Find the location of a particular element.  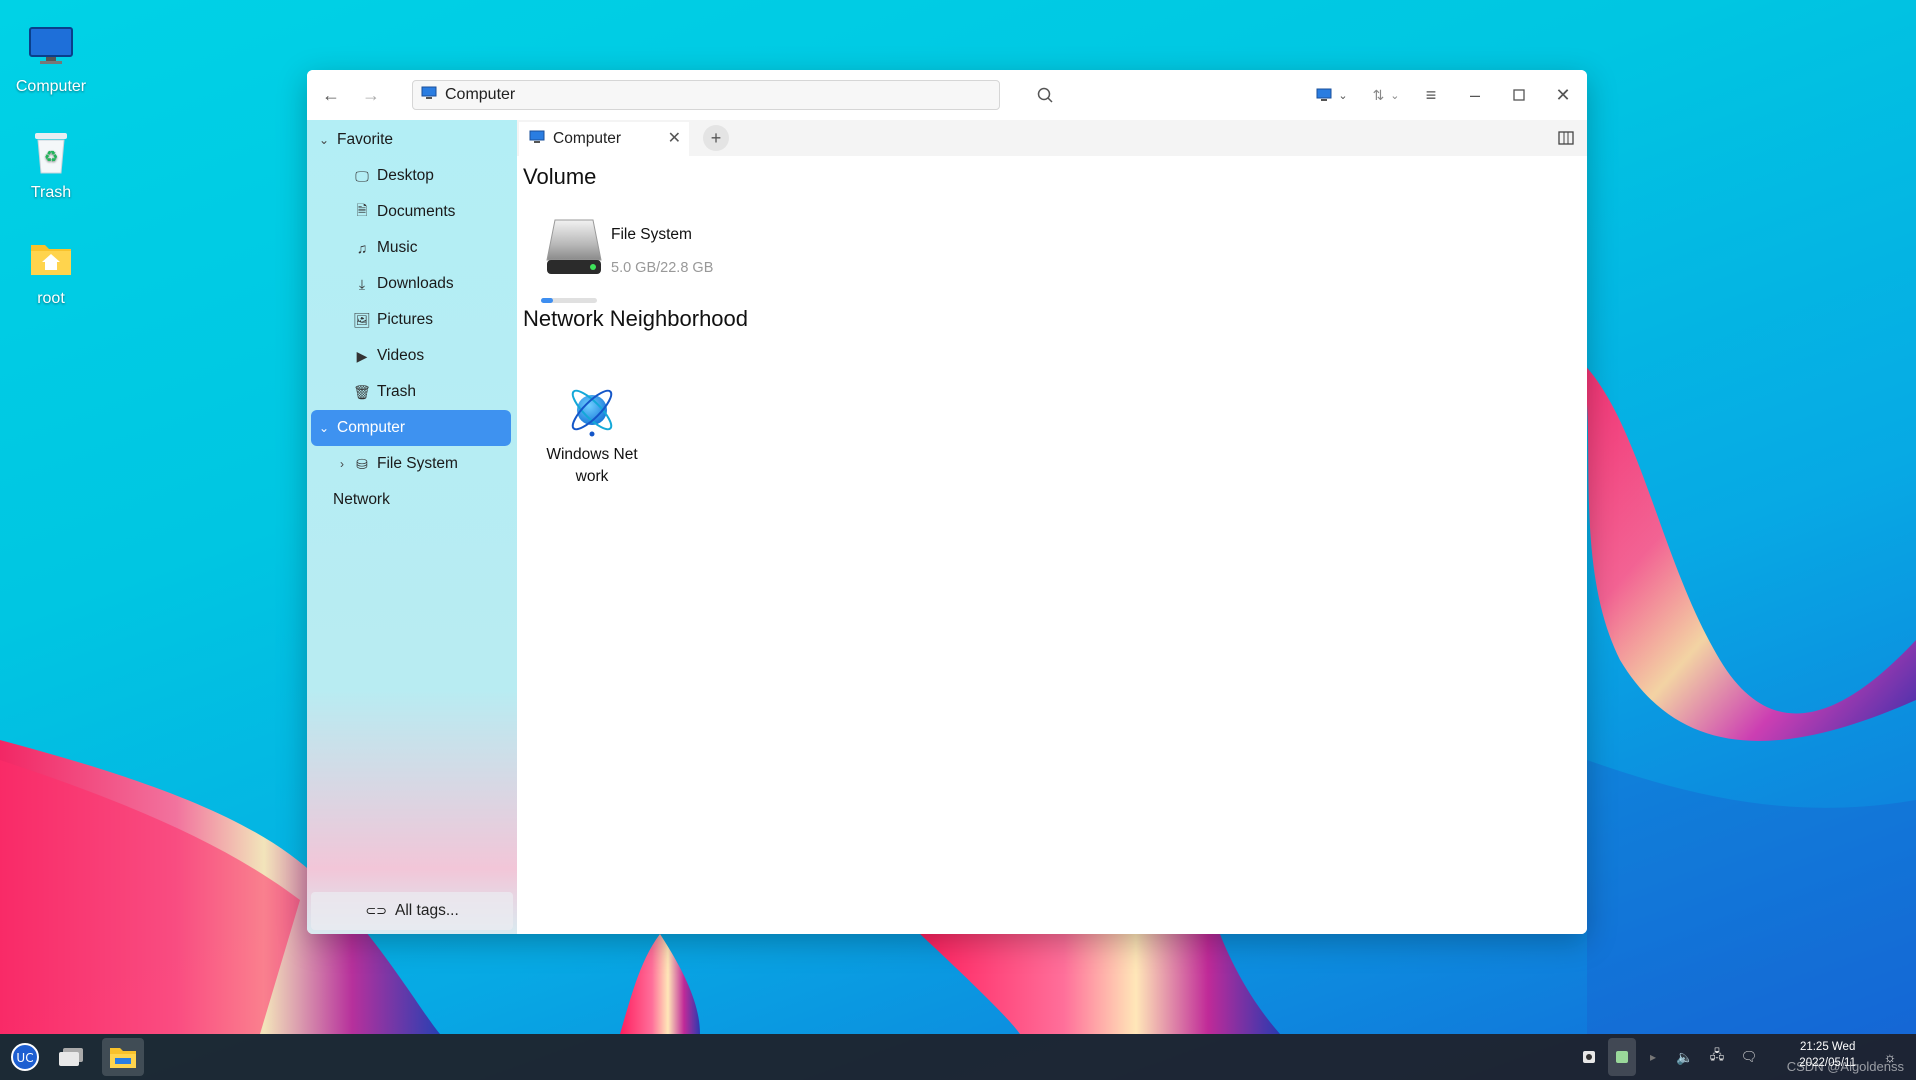

sidebar-item-computer: ⌄ Computer is located at coordinates (411, 428).